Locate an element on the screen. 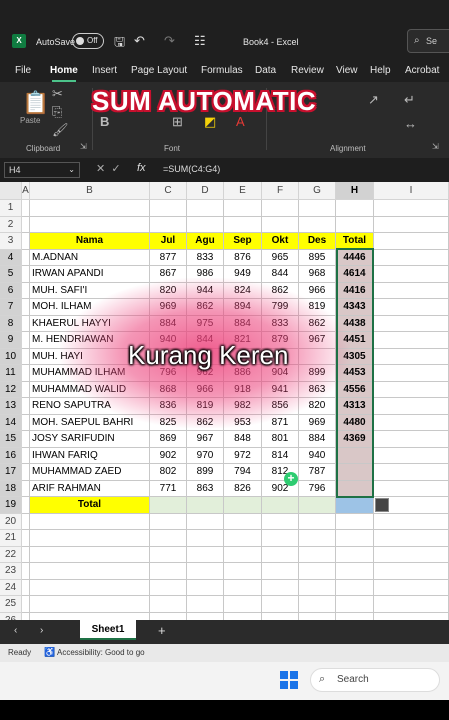 This screenshot has height=720, width=449. row-header: 2 is located at coordinates (11, 224).